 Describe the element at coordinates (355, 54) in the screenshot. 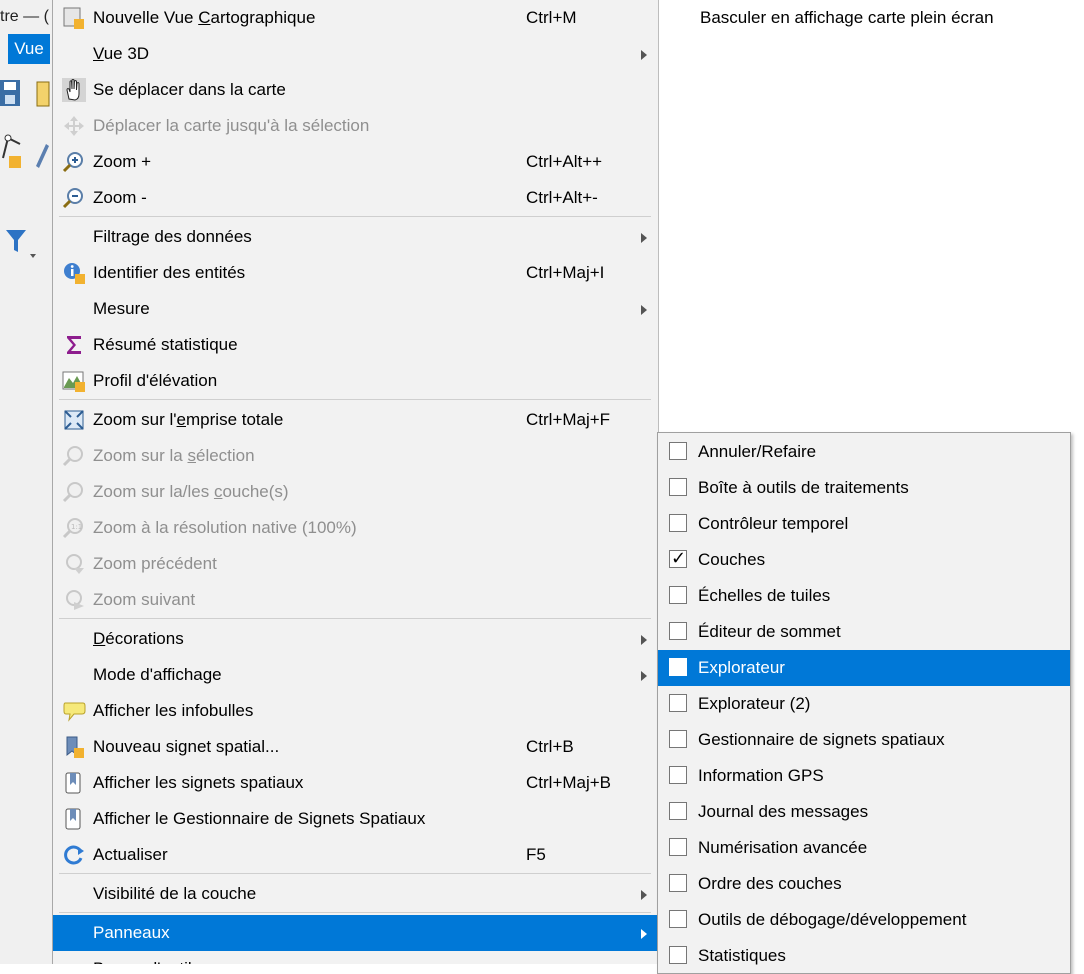

I see `menu-item-vue-3d: Vue 3D` at that location.